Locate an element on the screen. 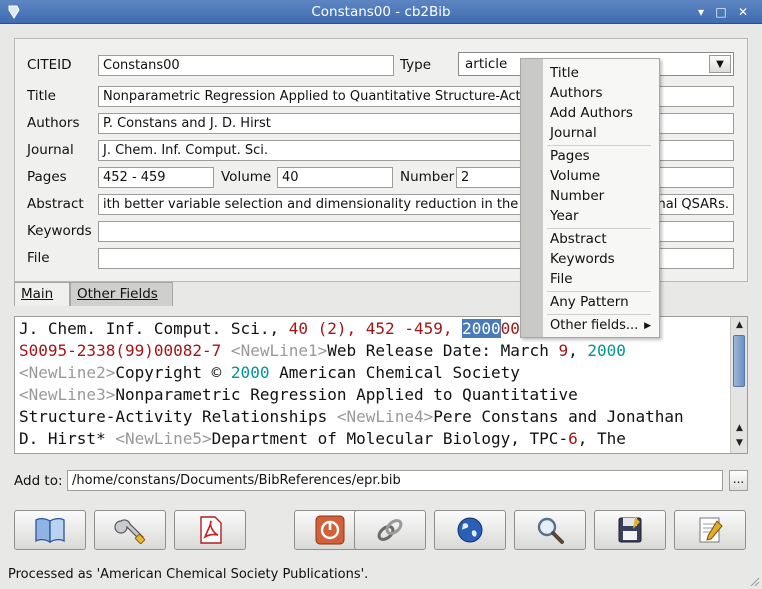  configure-button is located at coordinates (130, 530).